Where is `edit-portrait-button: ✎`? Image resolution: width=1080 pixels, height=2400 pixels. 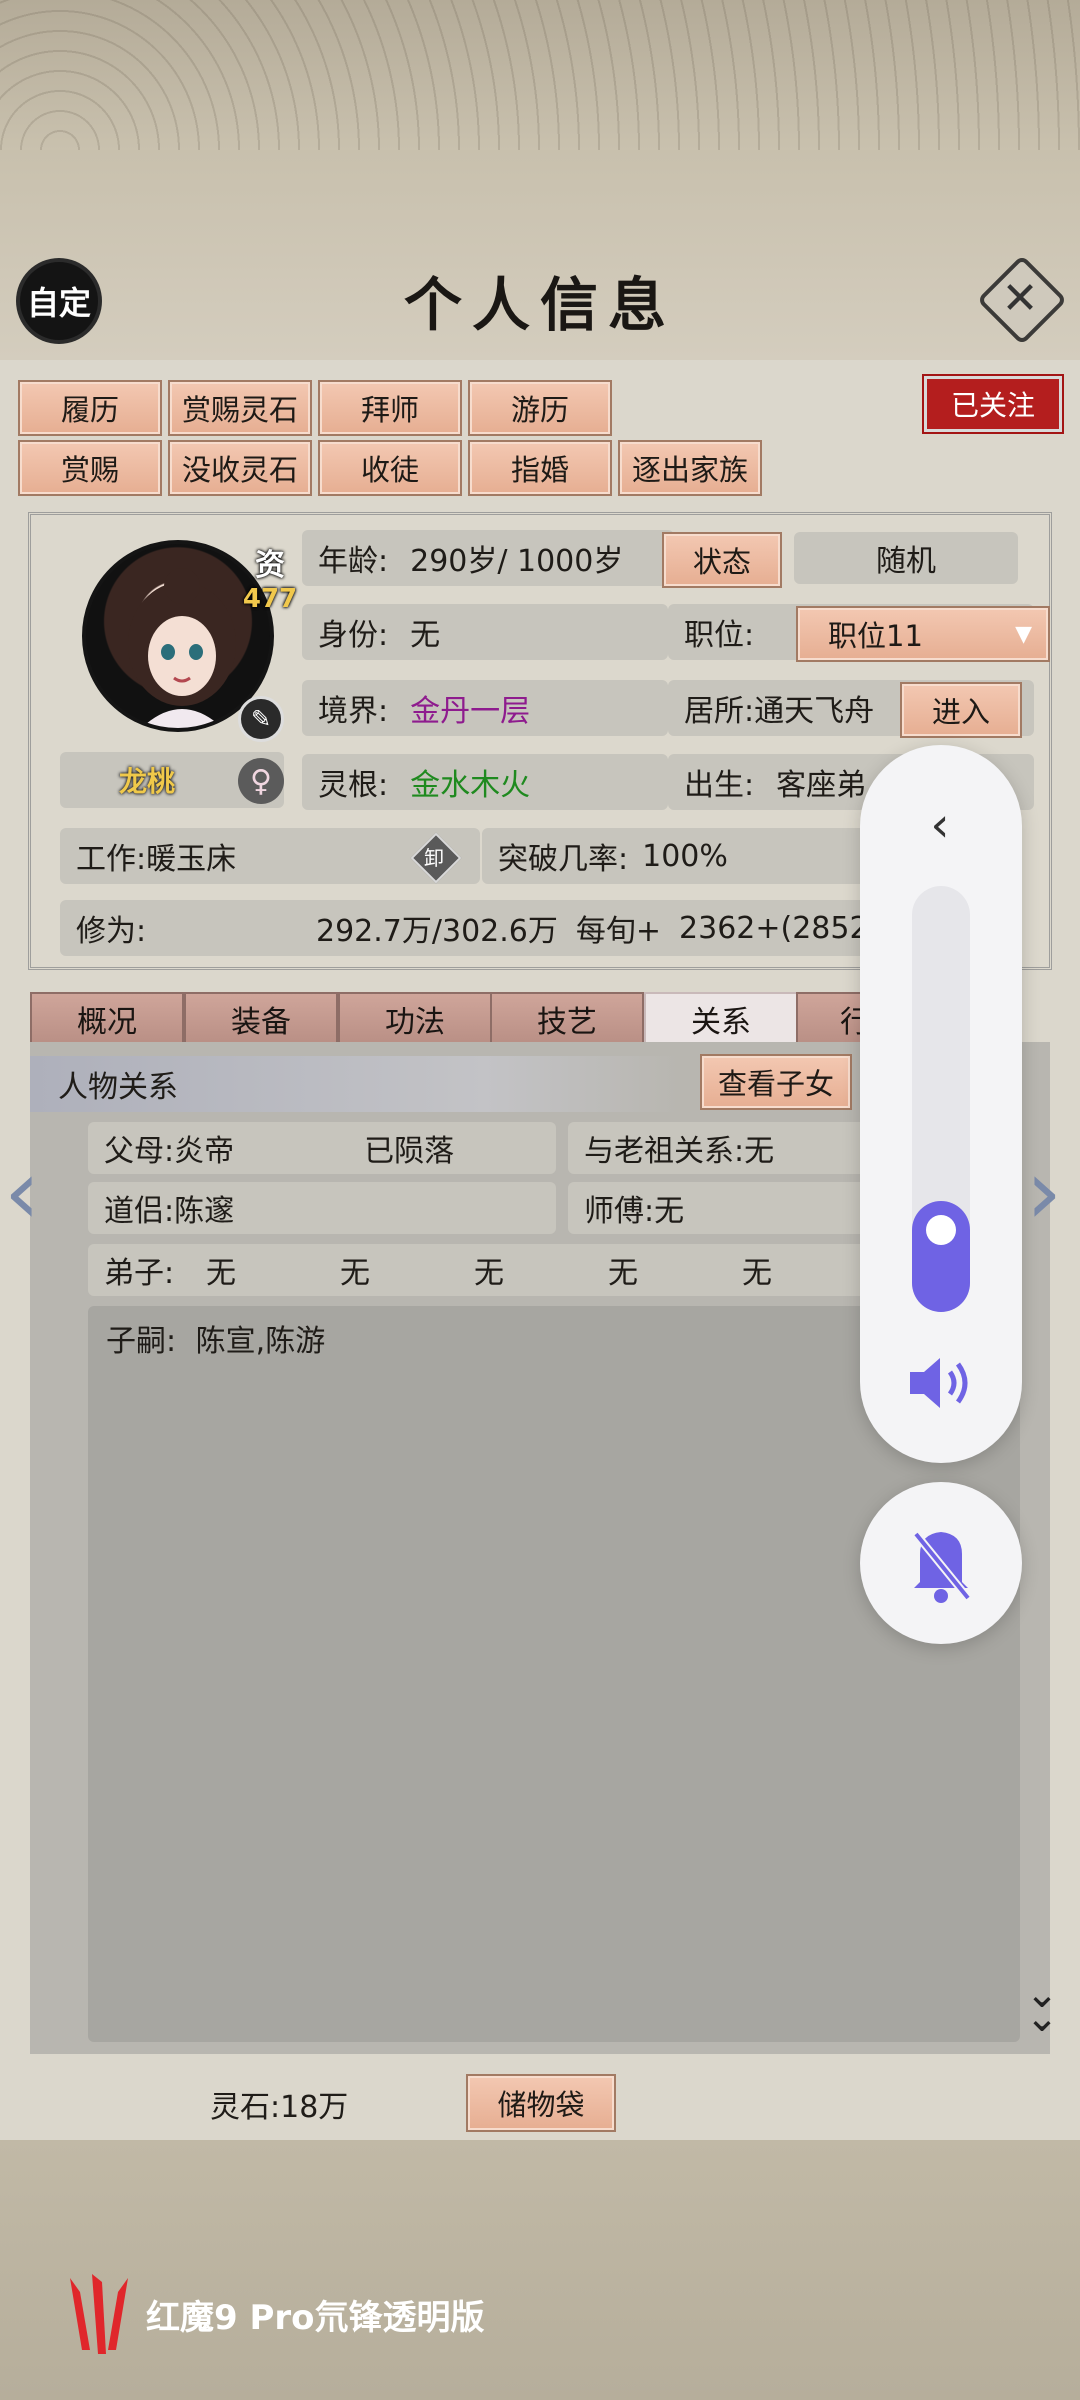
edit-portrait-button: ✎ is located at coordinates (261, 719).